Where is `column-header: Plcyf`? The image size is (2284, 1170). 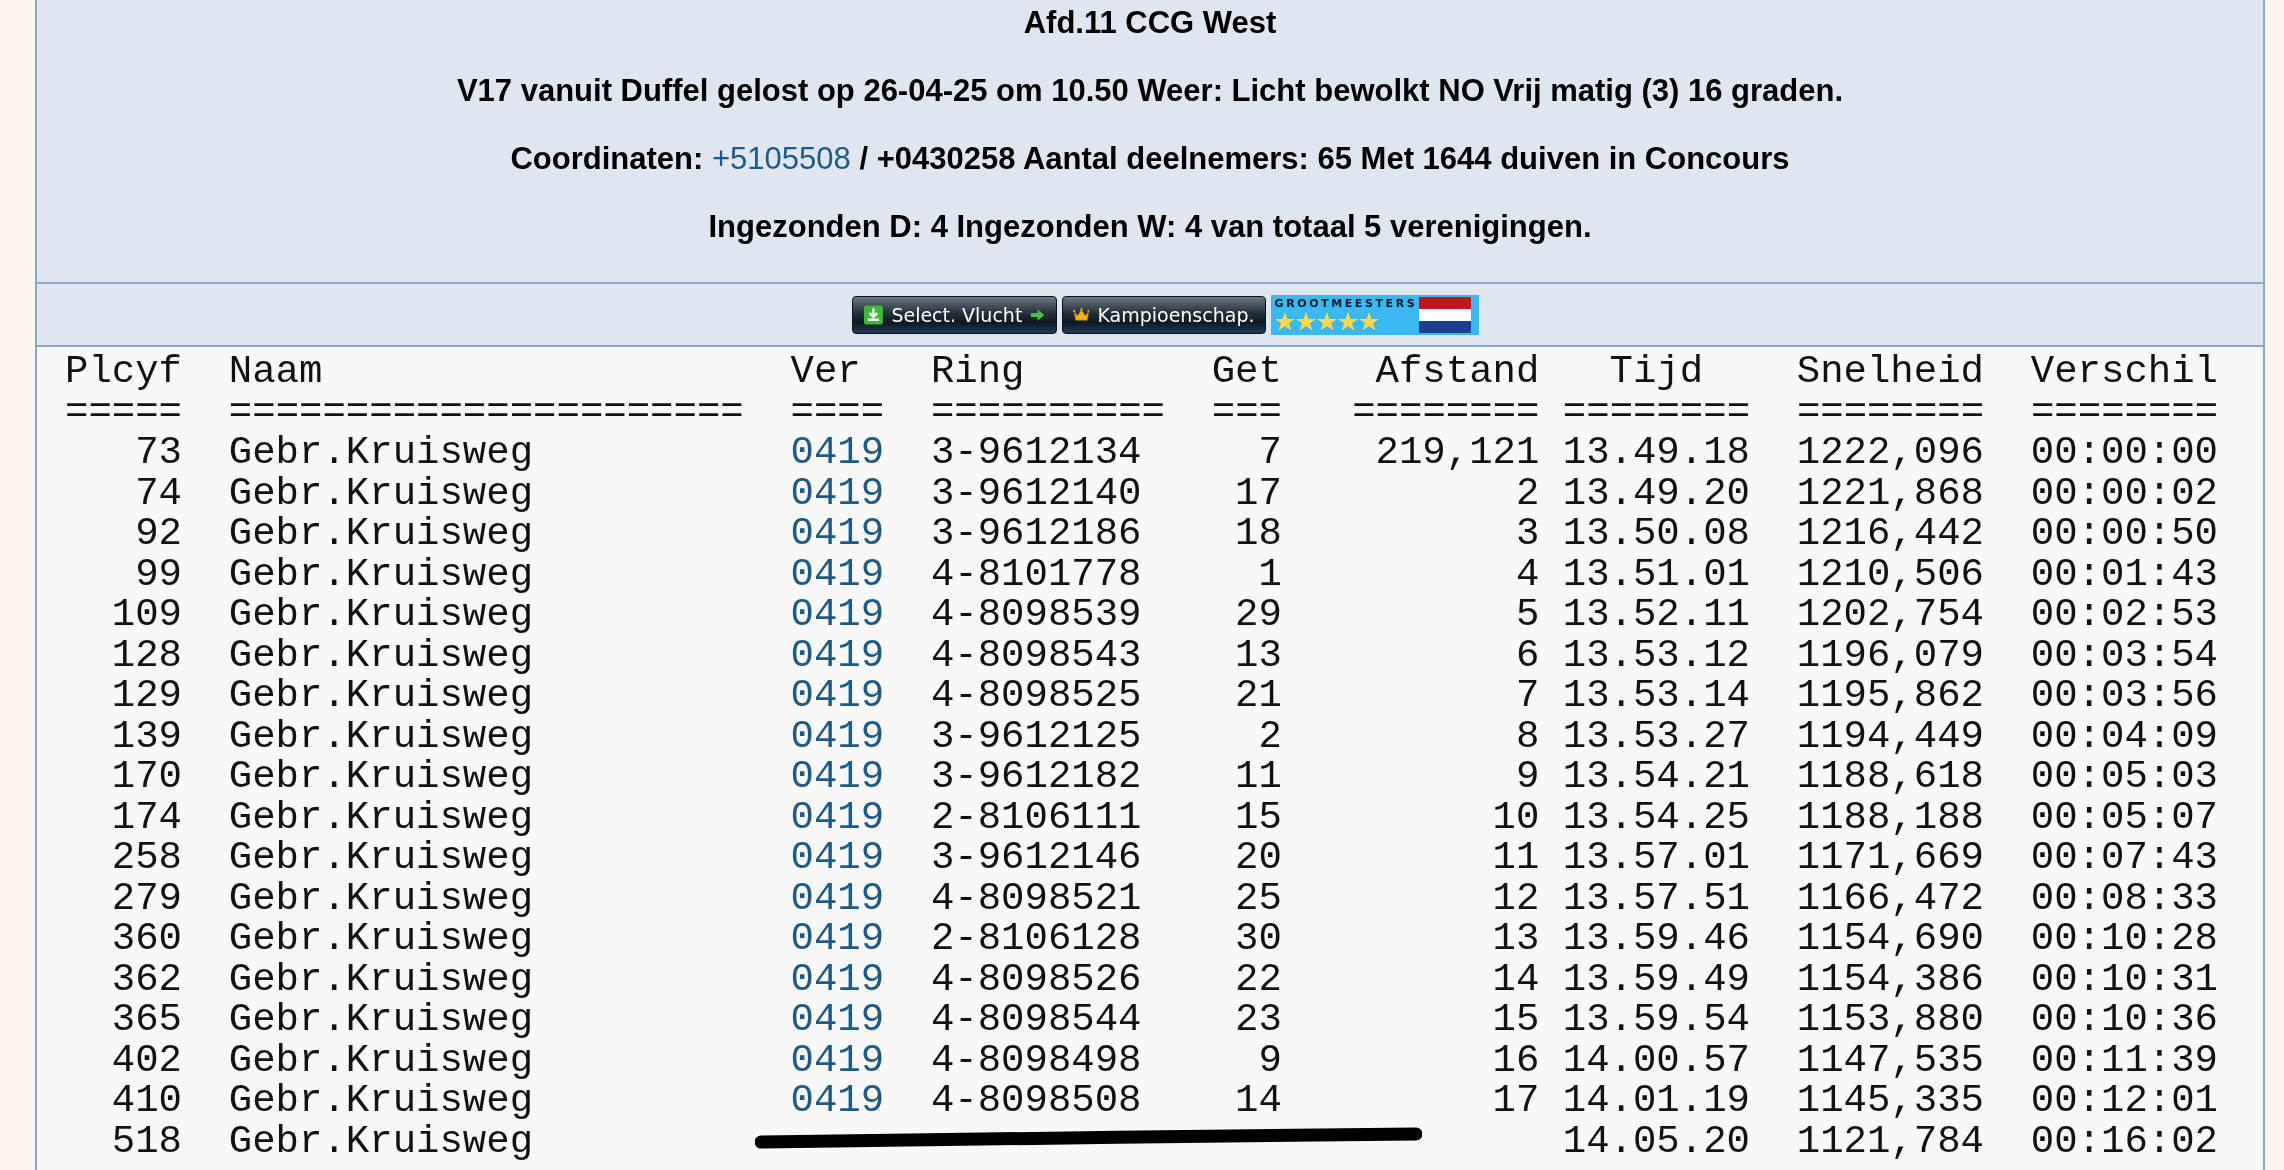 column-header: Plcyf is located at coordinates (124, 372).